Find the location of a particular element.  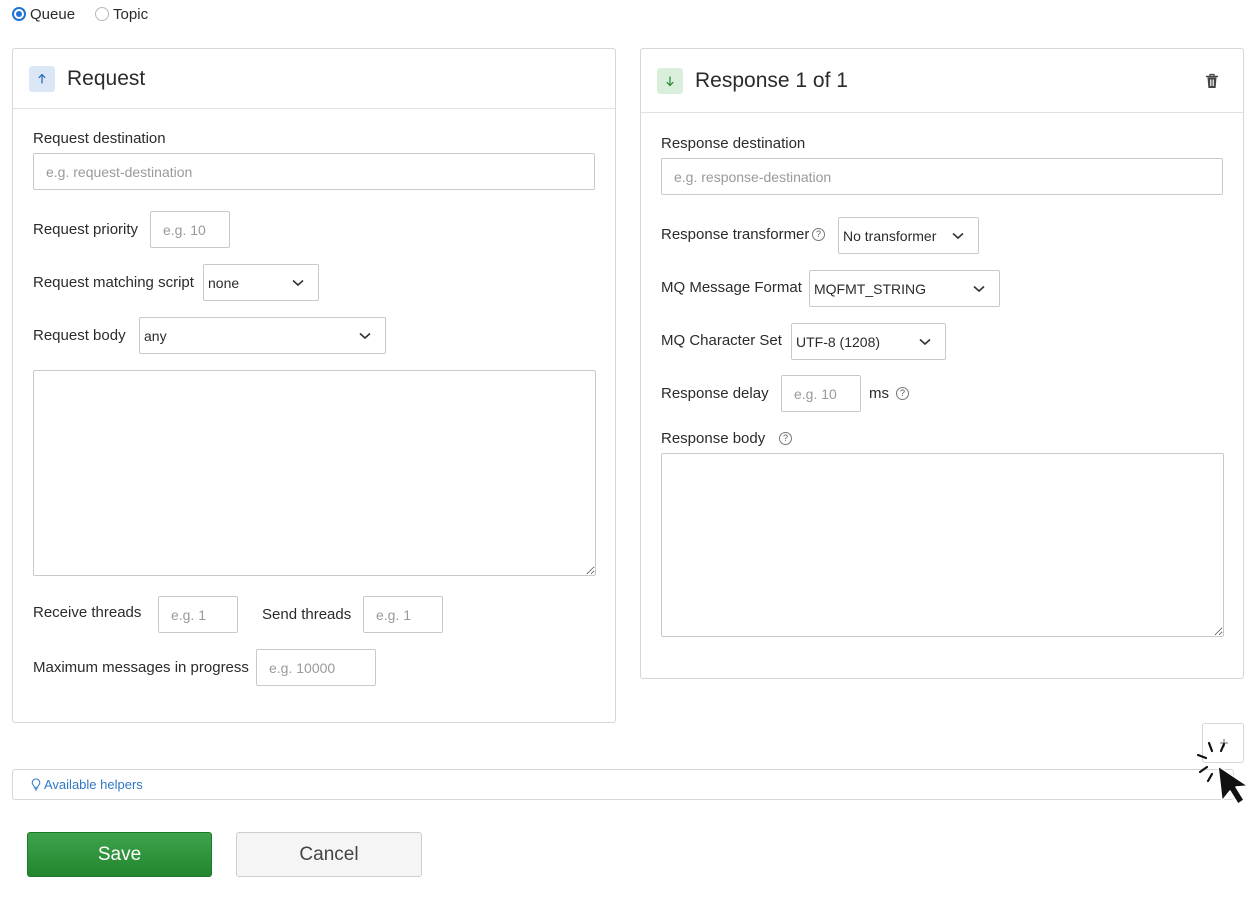

add-response-button is located at coordinates (1223, 743).